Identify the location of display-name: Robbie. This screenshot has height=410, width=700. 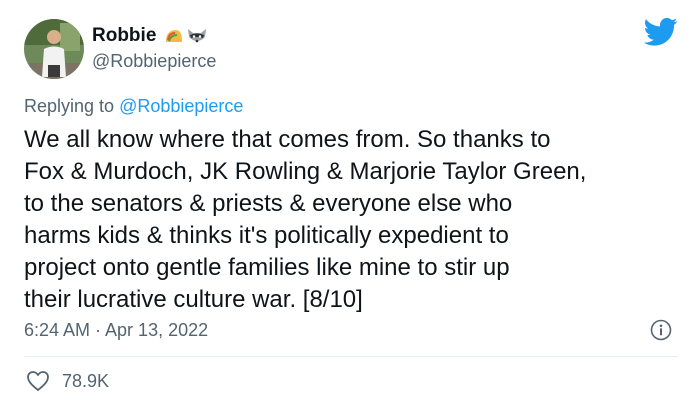
(124, 36).